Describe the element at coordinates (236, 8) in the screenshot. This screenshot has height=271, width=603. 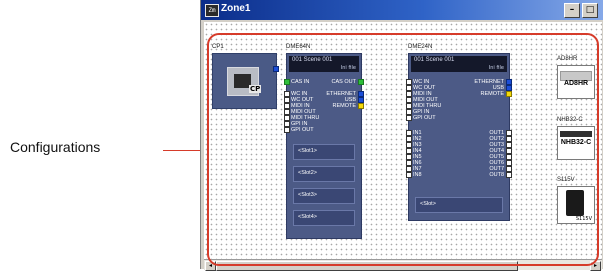
I see `window-title: Zone1` at that location.